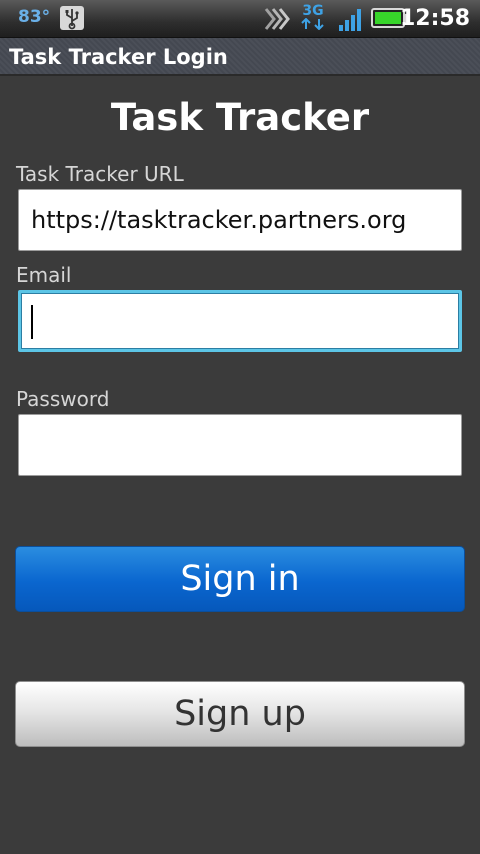  Describe the element at coordinates (351, 20) in the screenshot. I see `signal-strength-icon` at that location.